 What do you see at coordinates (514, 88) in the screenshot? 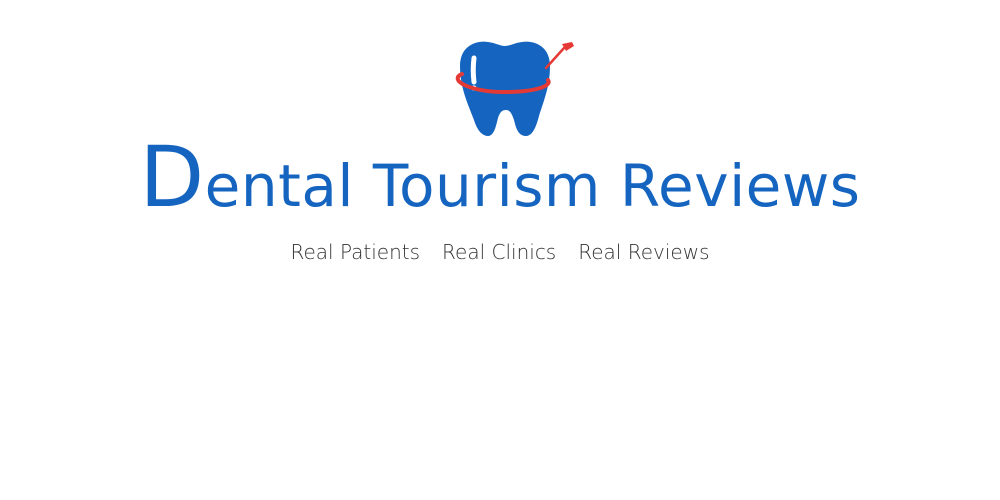
I see `tooth-orbit-icon` at bounding box center [514, 88].